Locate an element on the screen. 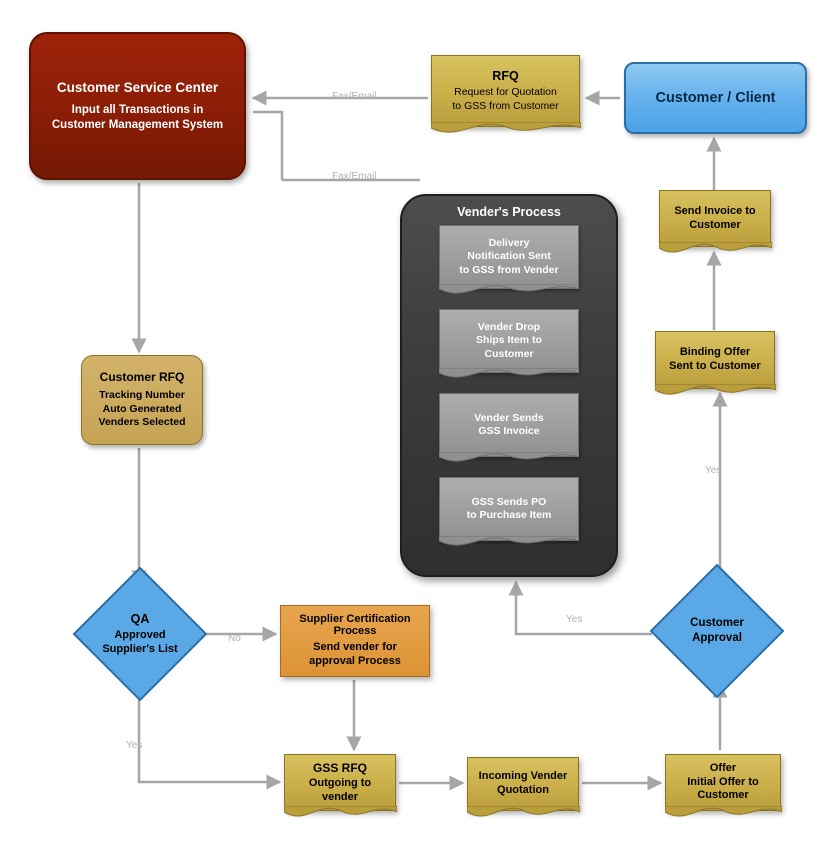 This screenshot has width=840, height=843. node-title: Customer / Client is located at coordinates (715, 98).